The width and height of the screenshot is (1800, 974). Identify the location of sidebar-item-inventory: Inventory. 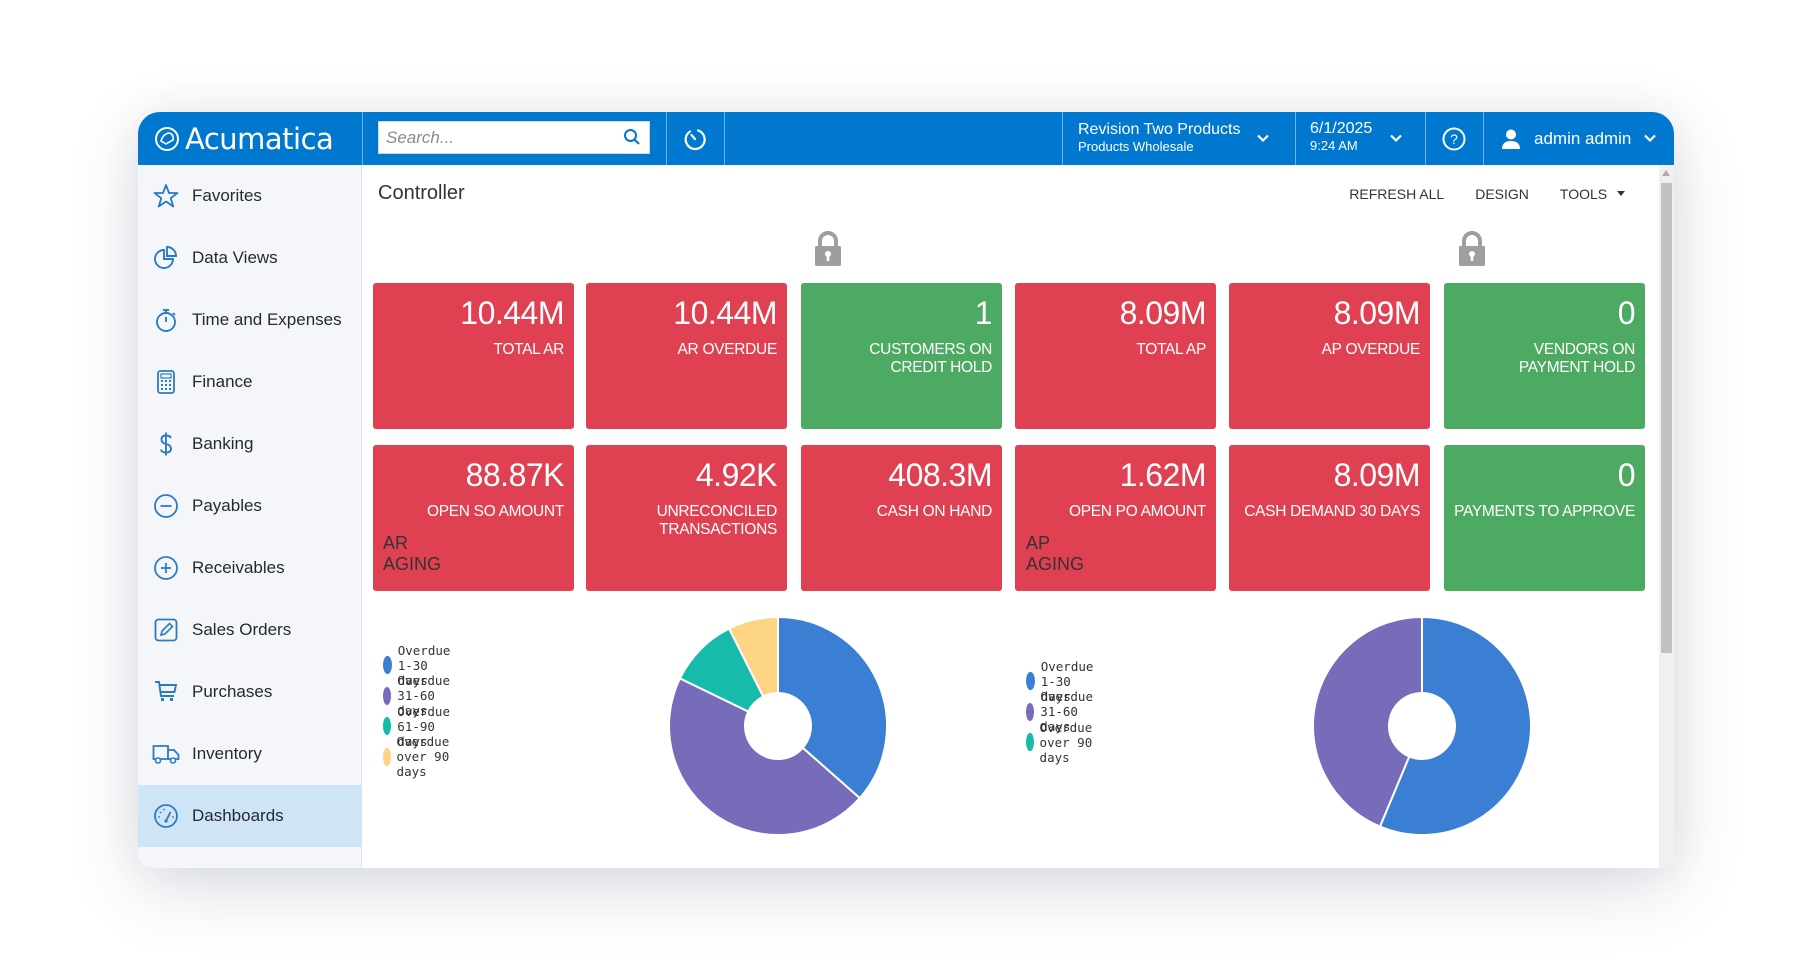
(250, 754).